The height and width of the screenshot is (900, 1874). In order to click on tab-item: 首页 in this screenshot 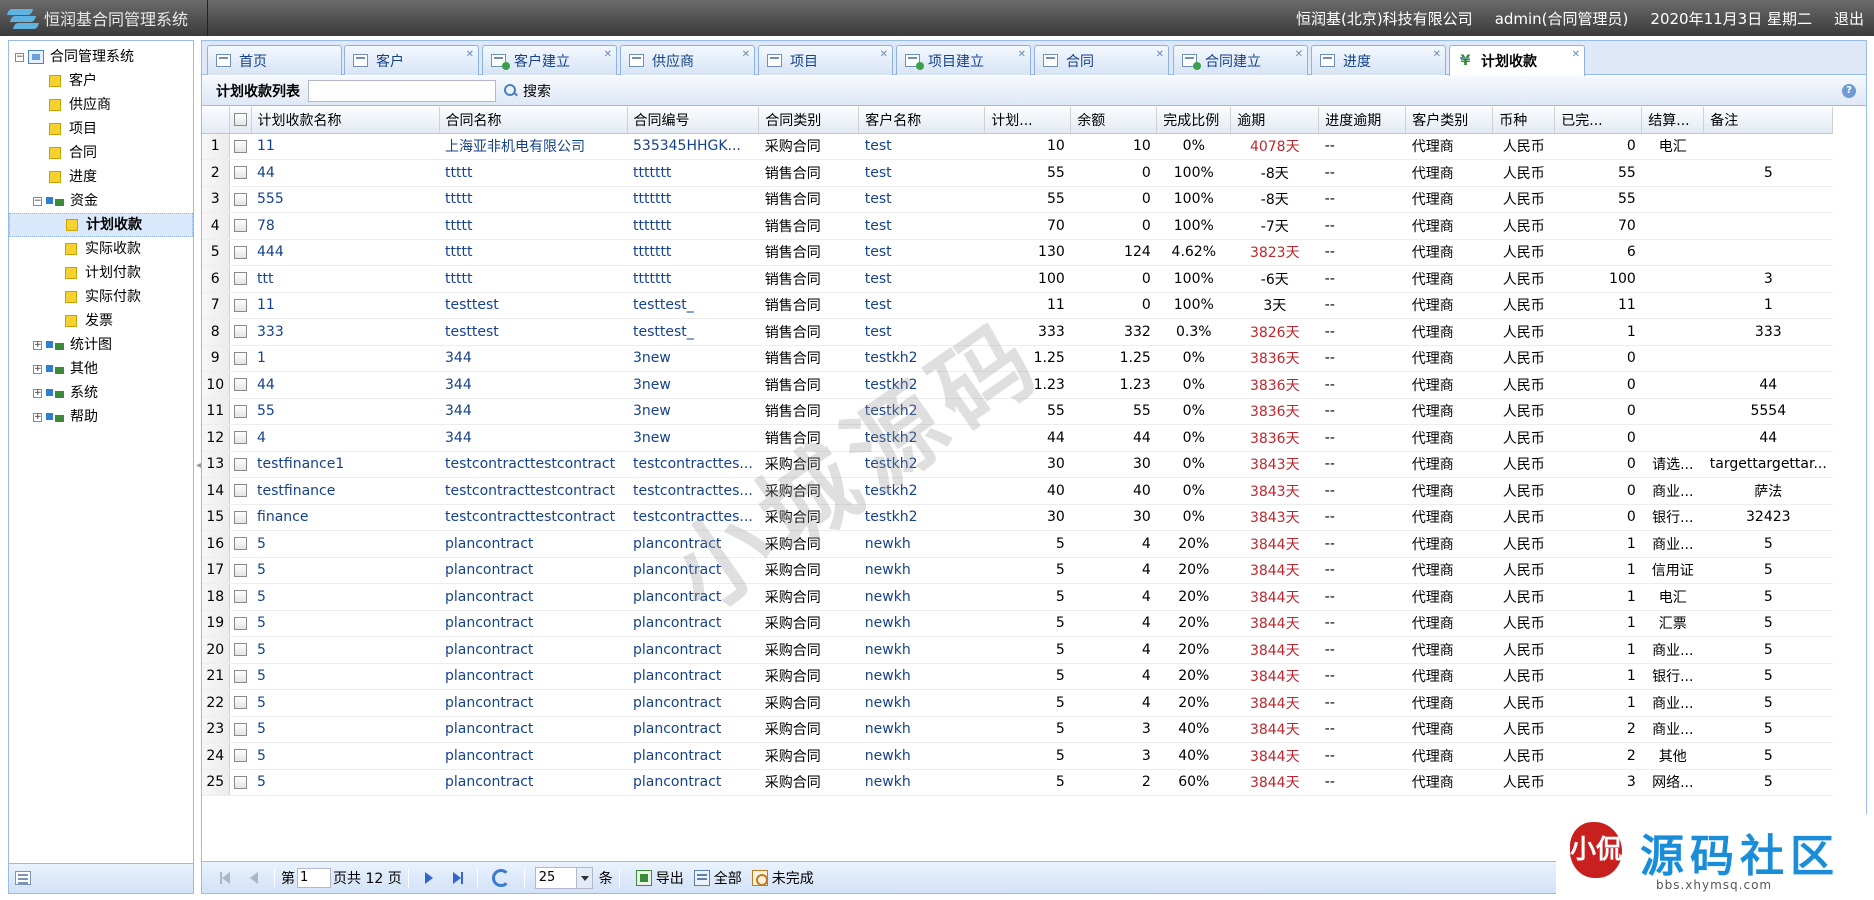, I will do `click(274, 60)`.